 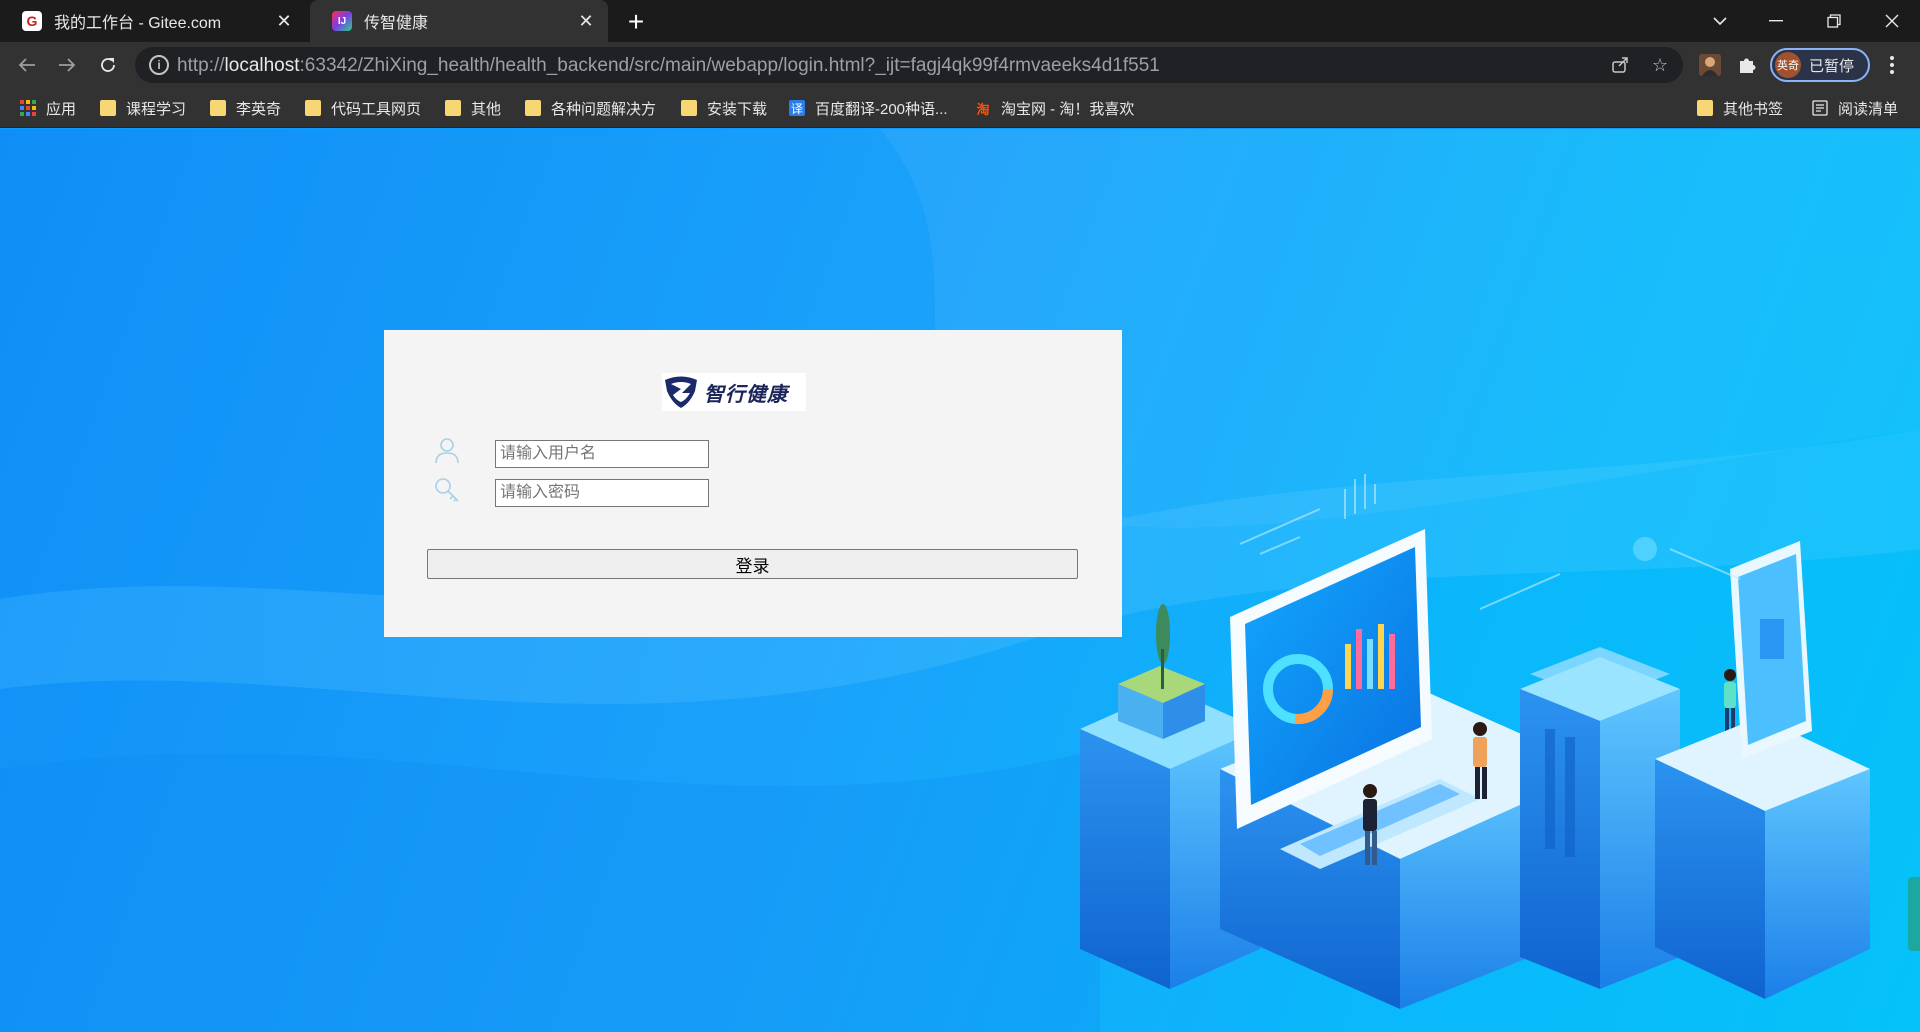 What do you see at coordinates (262, 65) in the screenshot?
I see `url-host: localhost` at bounding box center [262, 65].